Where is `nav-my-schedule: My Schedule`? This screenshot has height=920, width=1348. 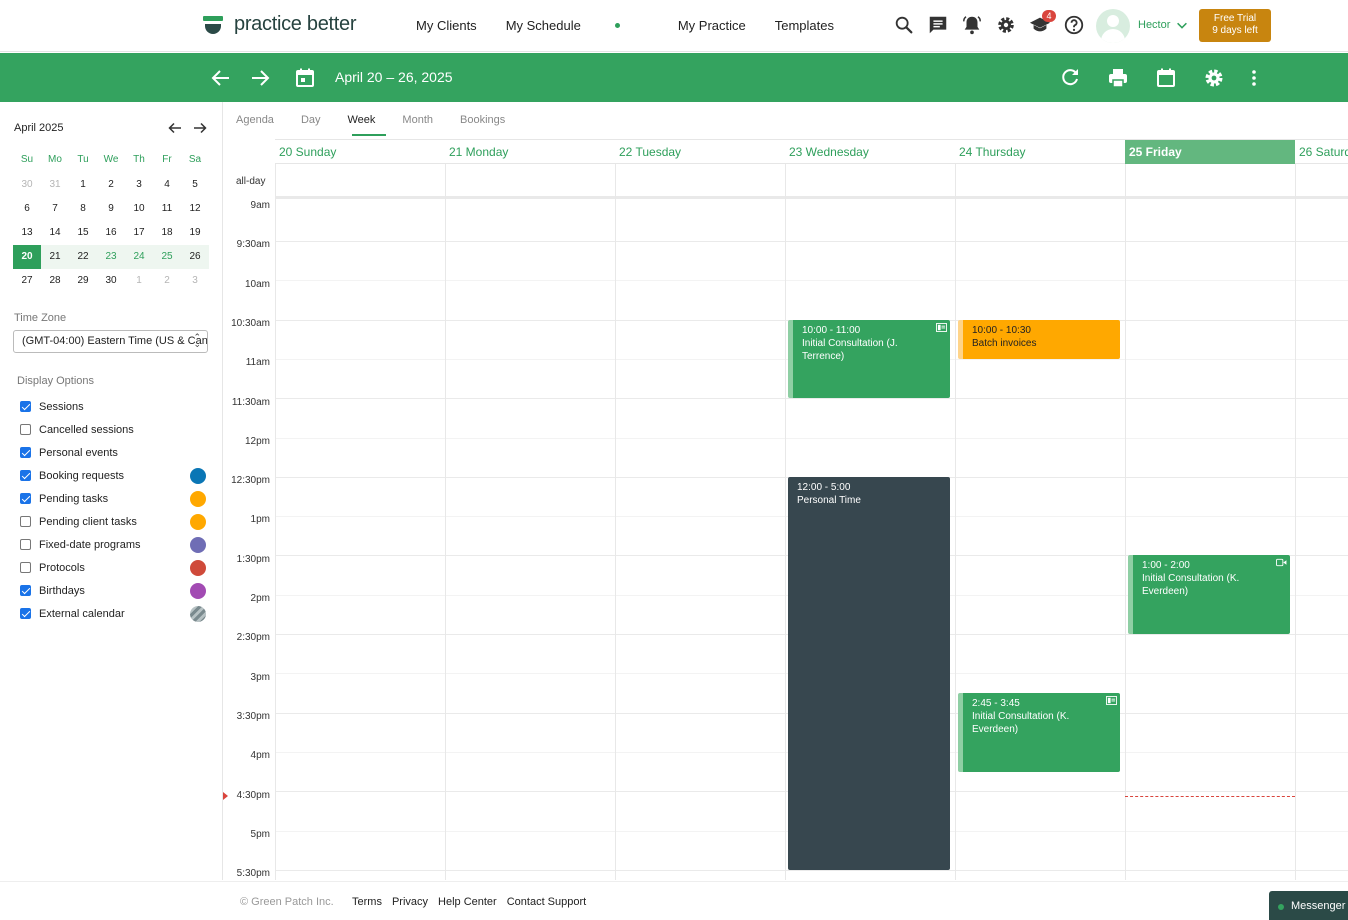 nav-my-schedule: My Schedule is located at coordinates (577, 25).